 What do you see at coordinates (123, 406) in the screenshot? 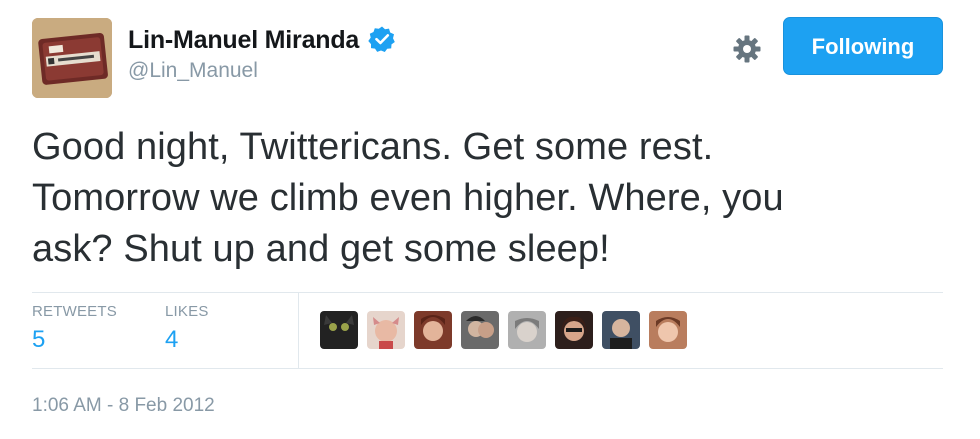
I see `tweet-timestamp: 1:06 AM - 8 Feb 2012` at bounding box center [123, 406].